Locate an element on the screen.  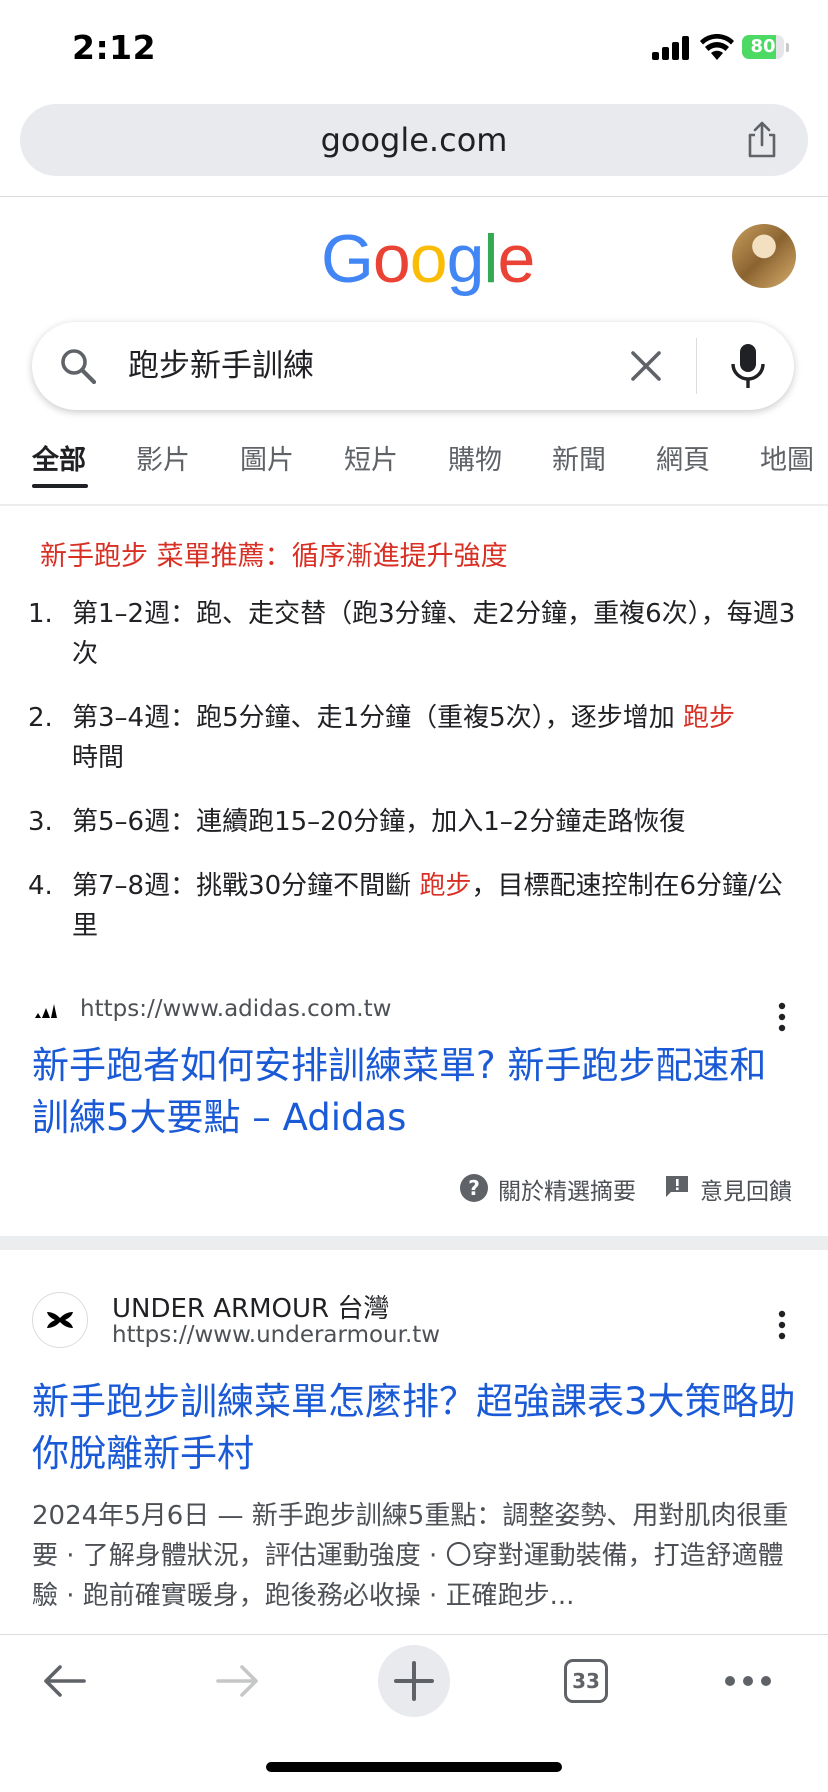
share-icon is located at coordinates (762, 140).